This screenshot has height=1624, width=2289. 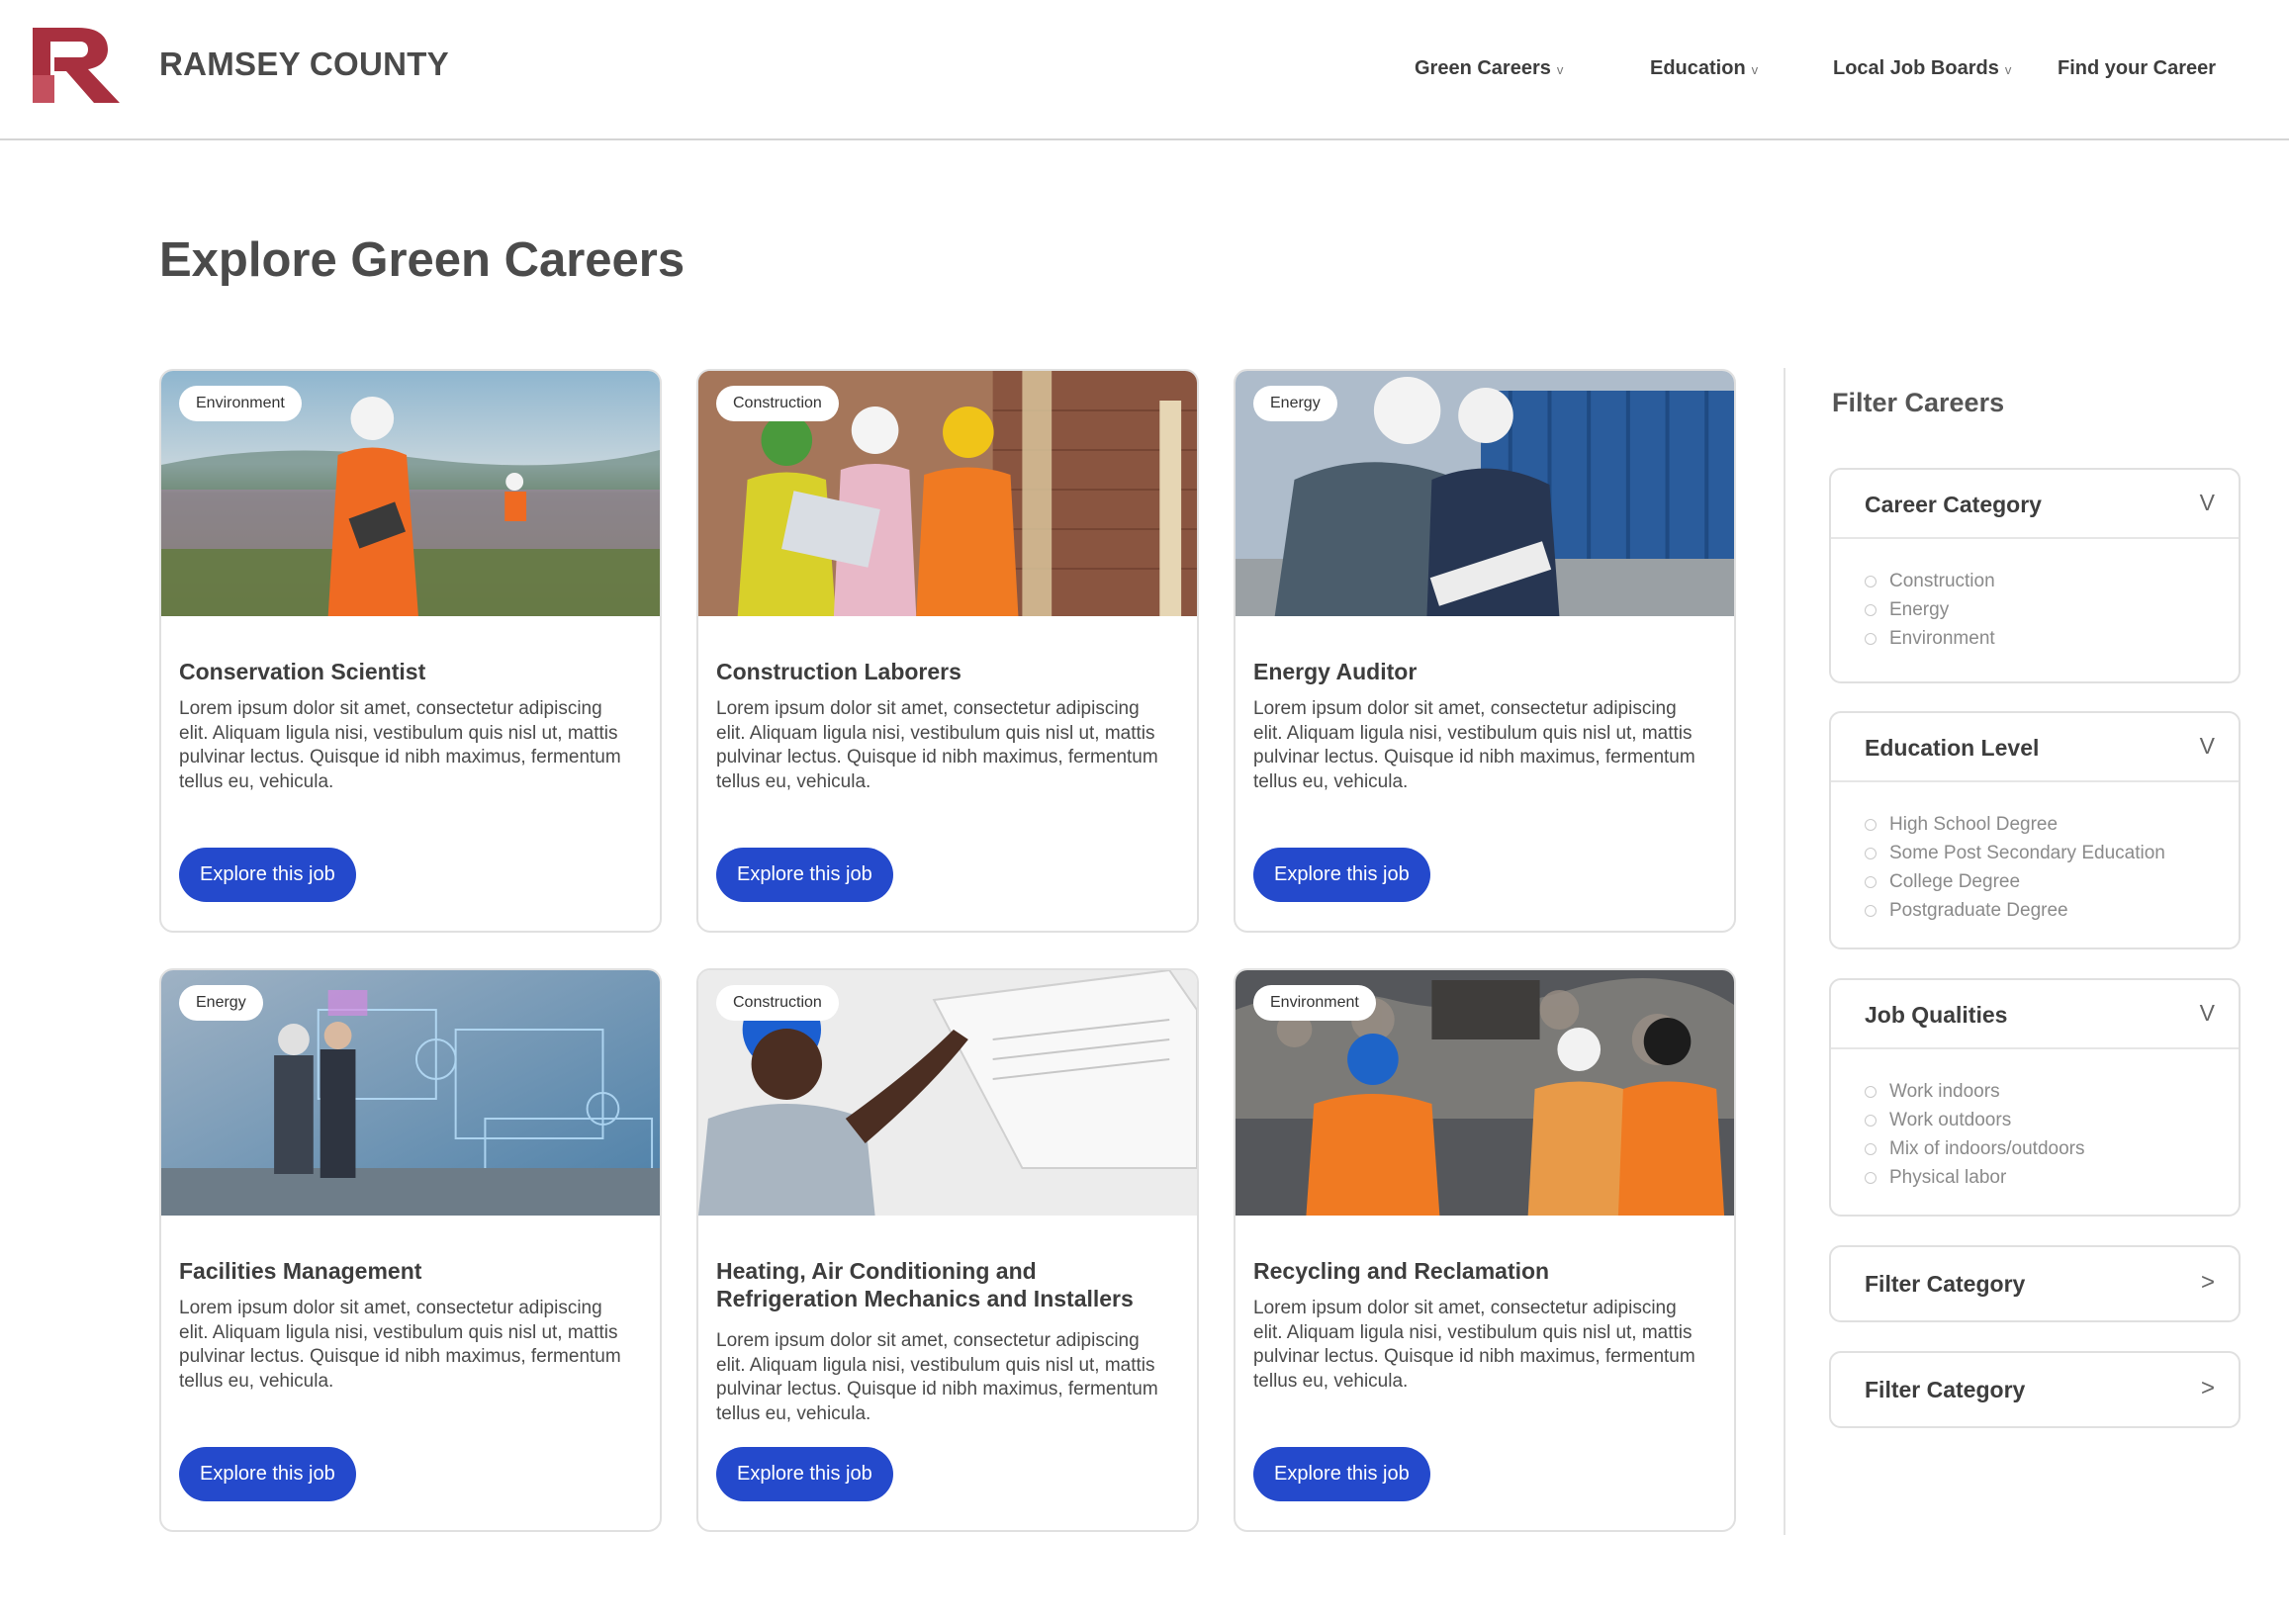 What do you see at coordinates (304, 63) in the screenshot?
I see `brand-name: RAMSEY COUNTY` at bounding box center [304, 63].